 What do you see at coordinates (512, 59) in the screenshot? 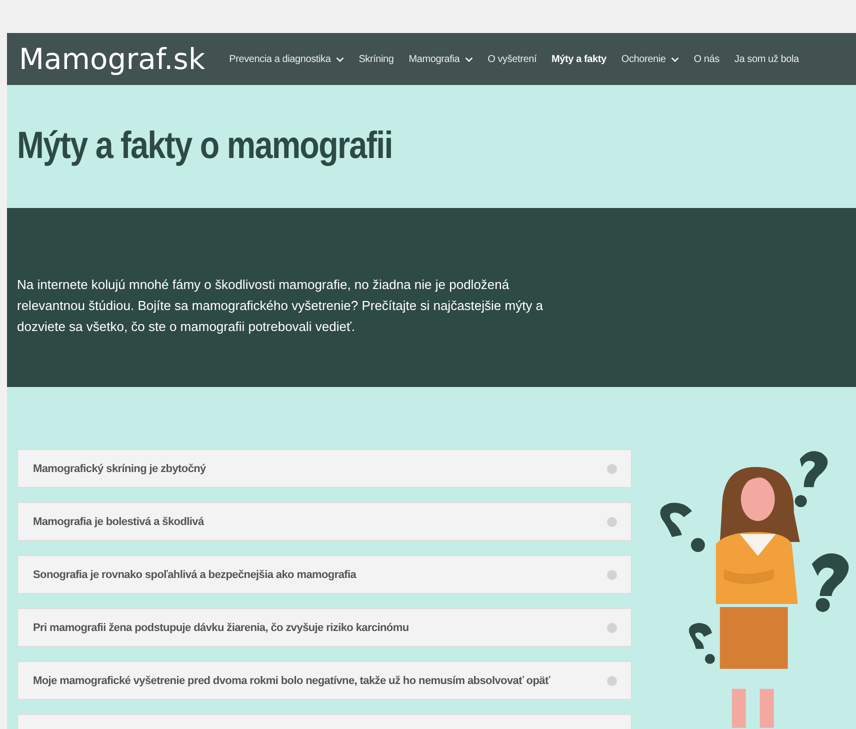
I see `nav-link: O vyšetrení` at bounding box center [512, 59].